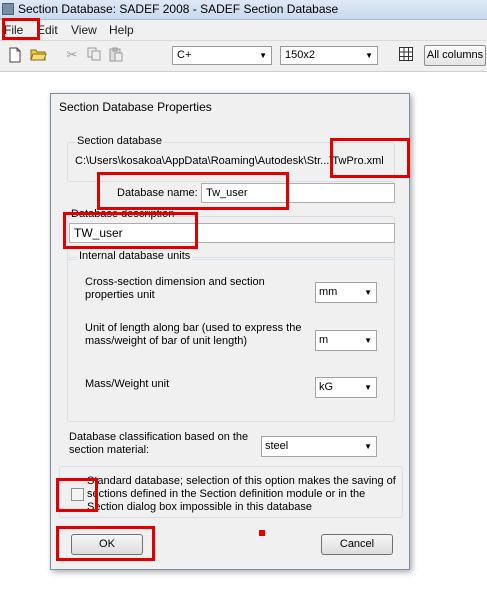 This screenshot has height=605, width=487. Describe the element at coordinates (116, 55) in the screenshot. I see `paste-icon` at that location.